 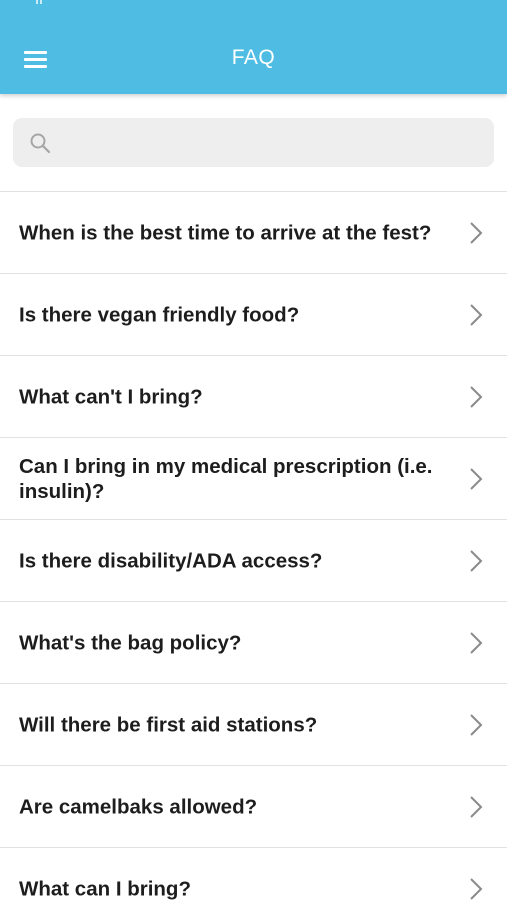 I want to click on faq-question: Is there vegan friendly food?, so click(x=159, y=314).